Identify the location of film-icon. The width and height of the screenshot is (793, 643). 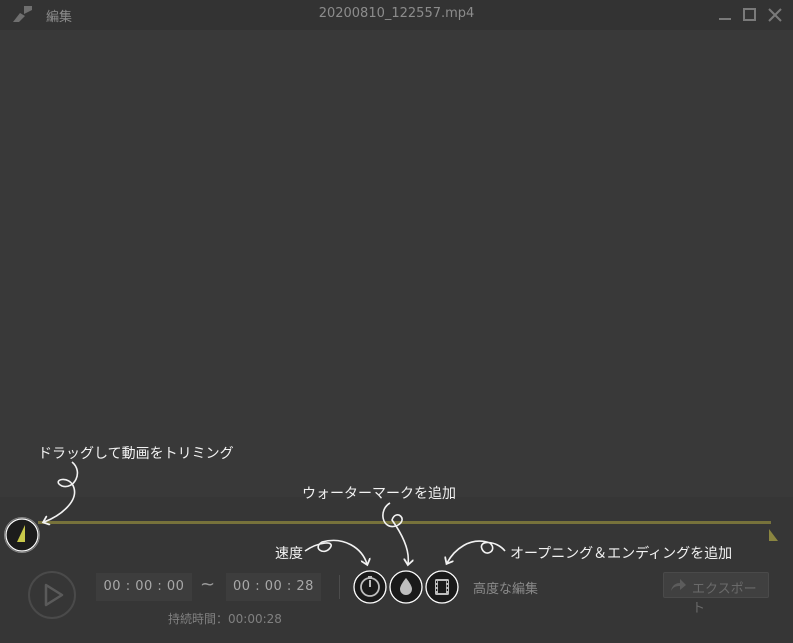
(442, 587).